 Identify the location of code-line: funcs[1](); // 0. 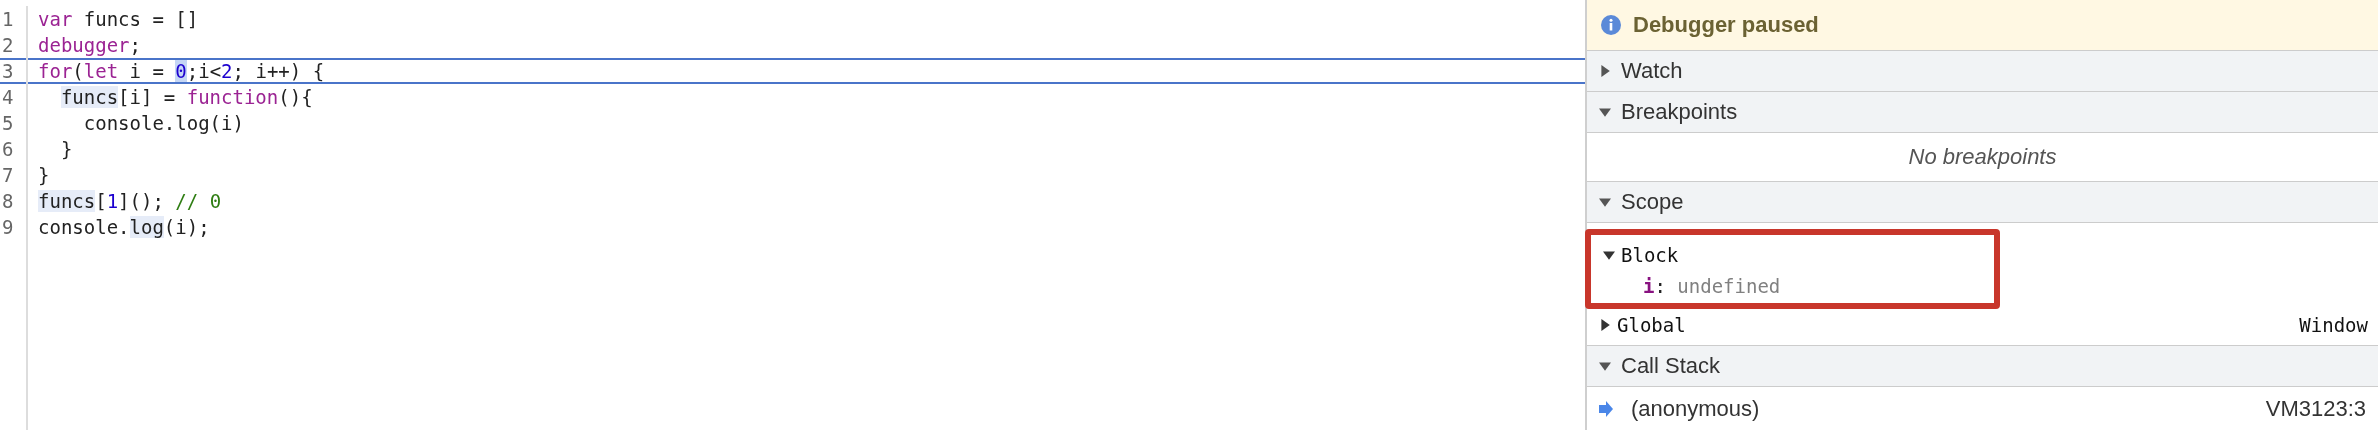
(129, 201).